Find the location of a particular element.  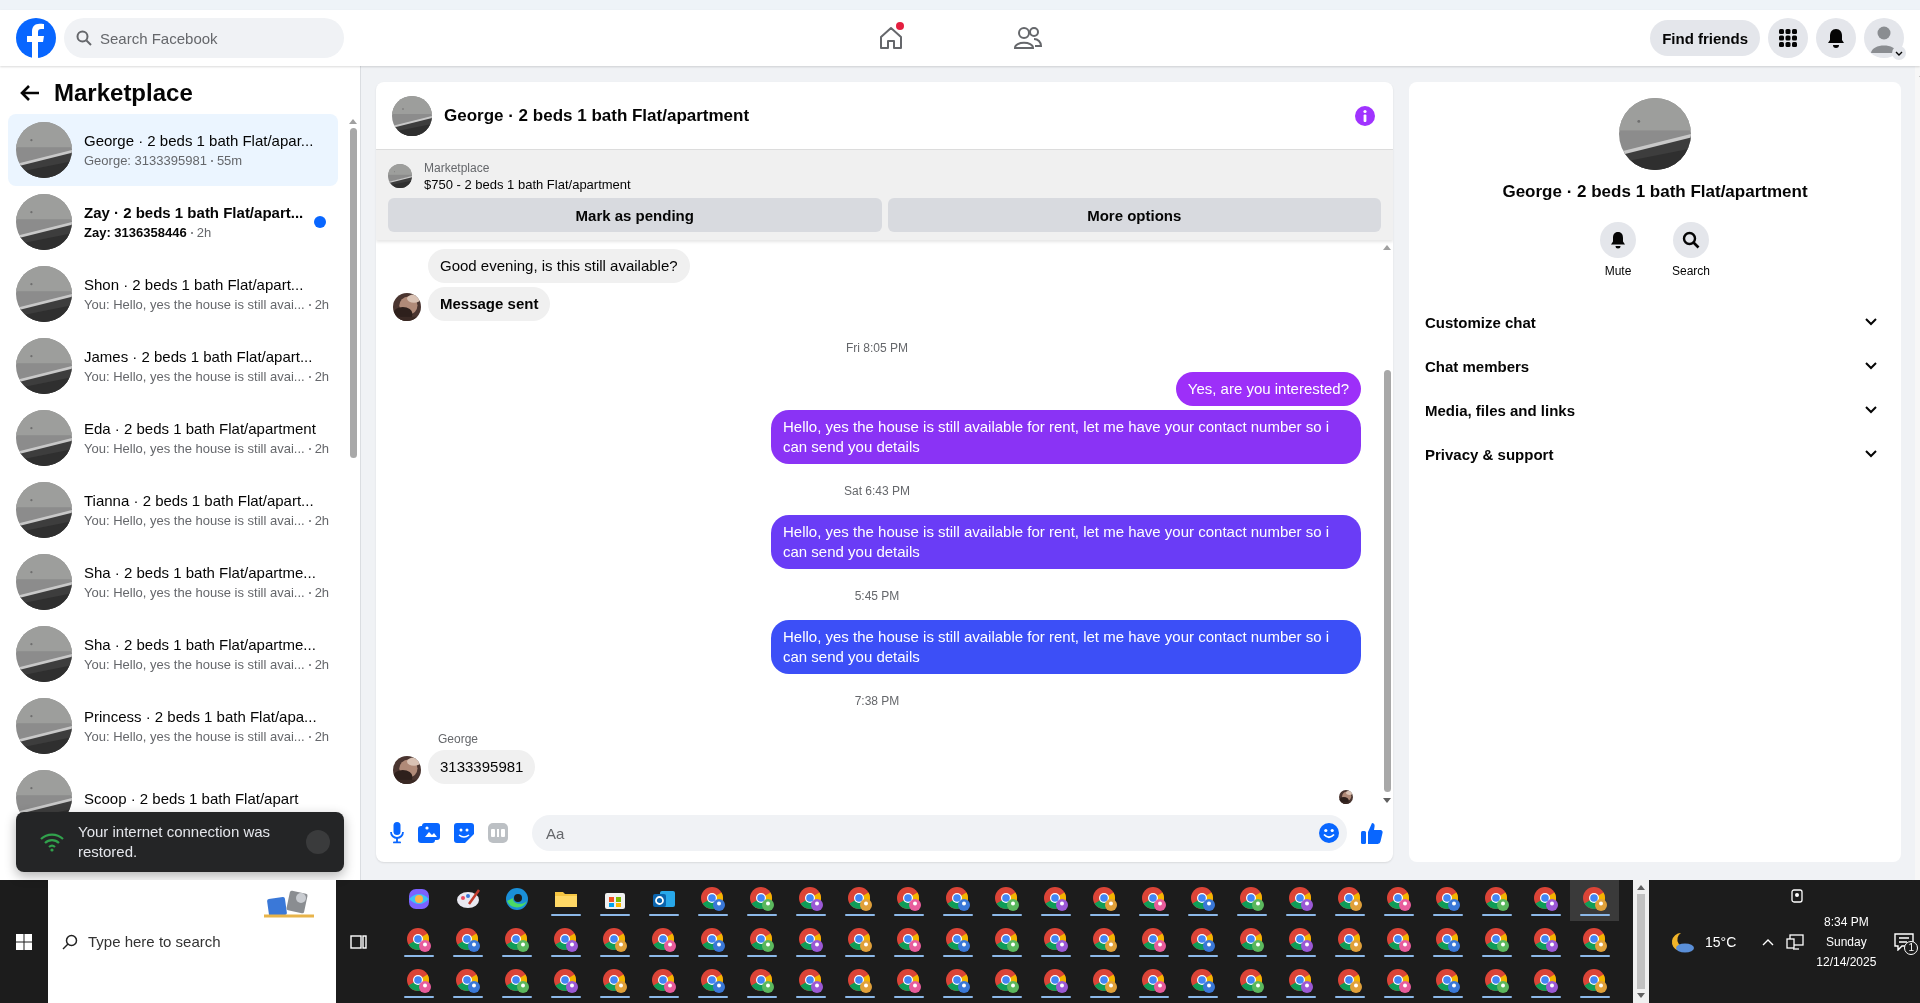

listing-action-button: Mark as pending is located at coordinates (635, 215).